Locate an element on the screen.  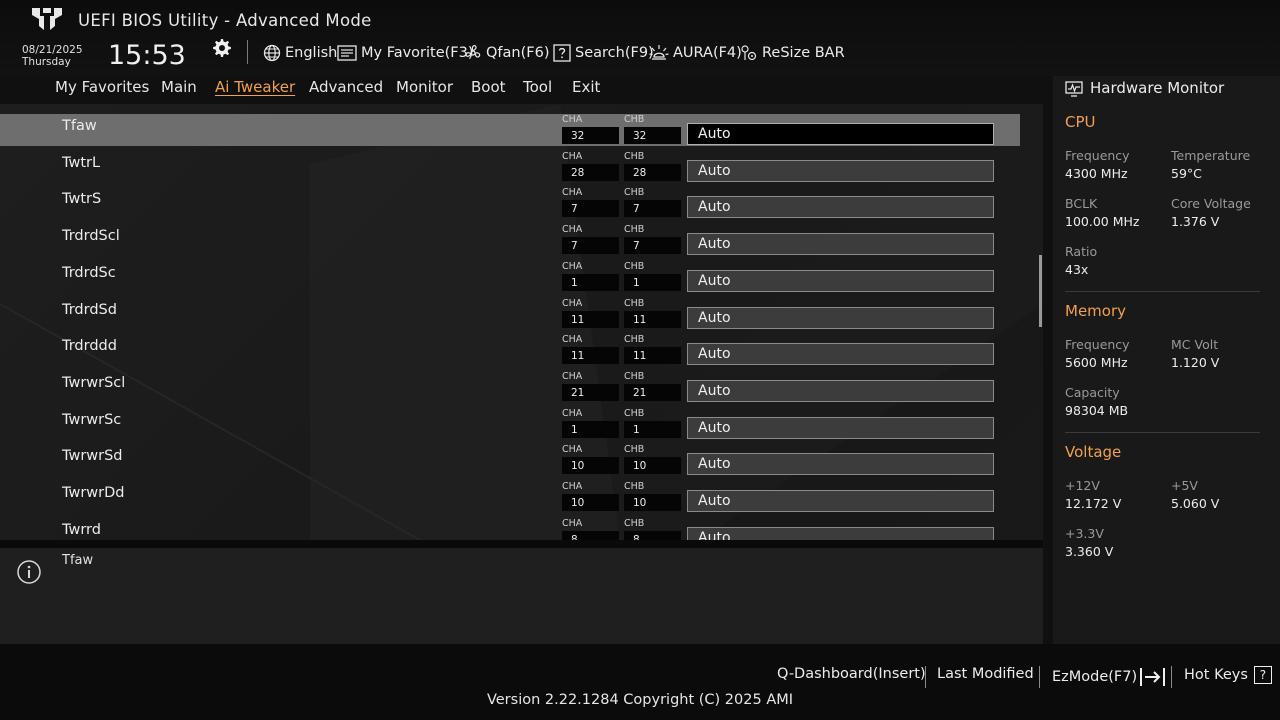
tuf-logo-icon is located at coordinates (47, 19).